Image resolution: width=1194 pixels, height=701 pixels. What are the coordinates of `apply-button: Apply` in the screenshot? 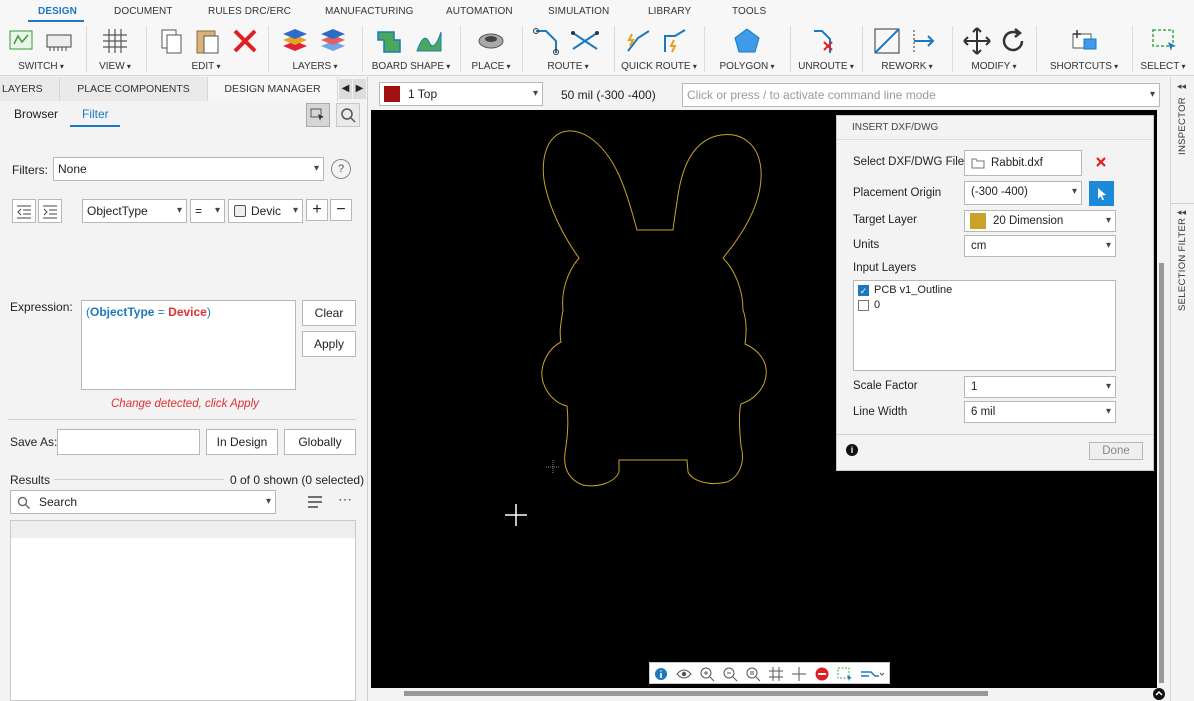 It's located at (329, 344).